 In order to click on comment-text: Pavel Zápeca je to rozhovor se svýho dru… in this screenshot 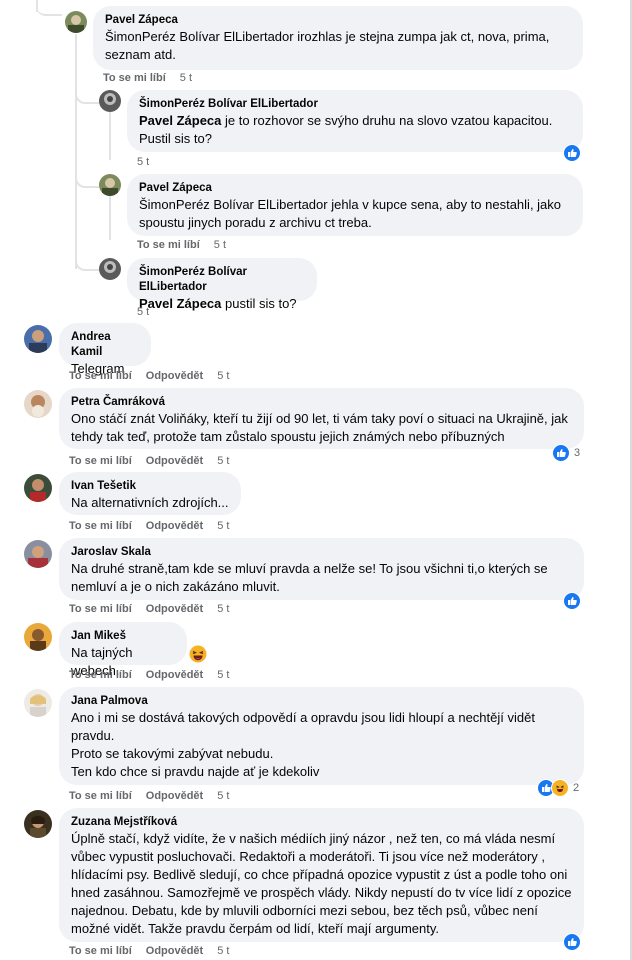, I will do `click(346, 129)`.